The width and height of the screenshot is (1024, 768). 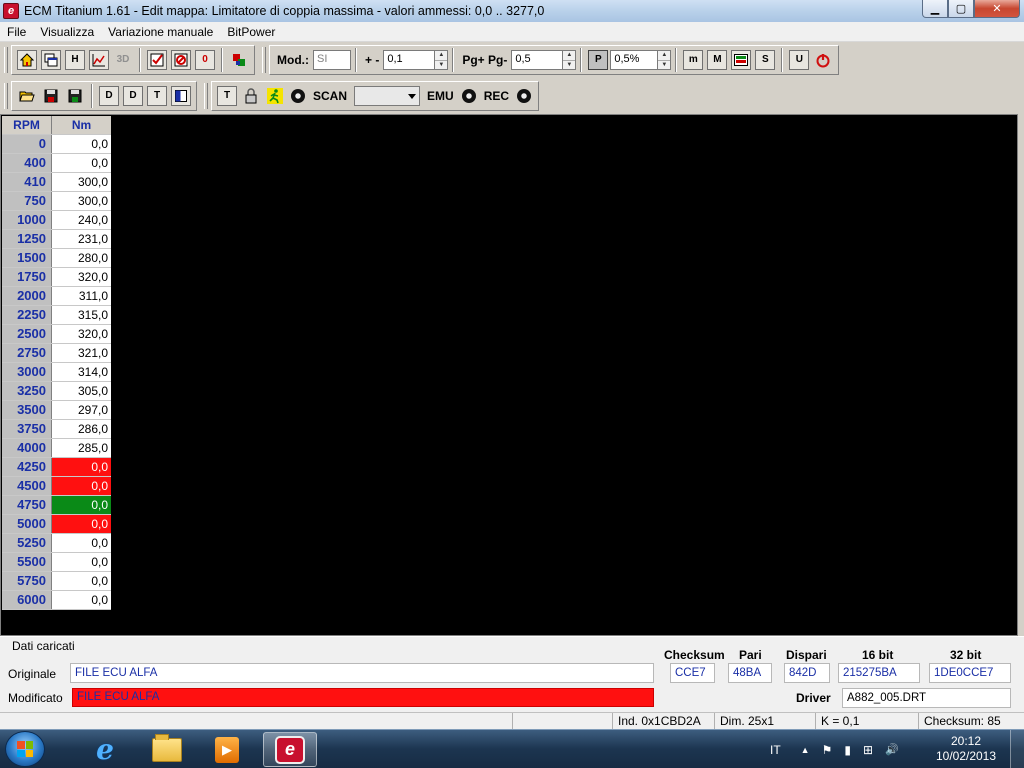 I want to click on taskbar-ecm-titanium: e, so click(x=290, y=749).